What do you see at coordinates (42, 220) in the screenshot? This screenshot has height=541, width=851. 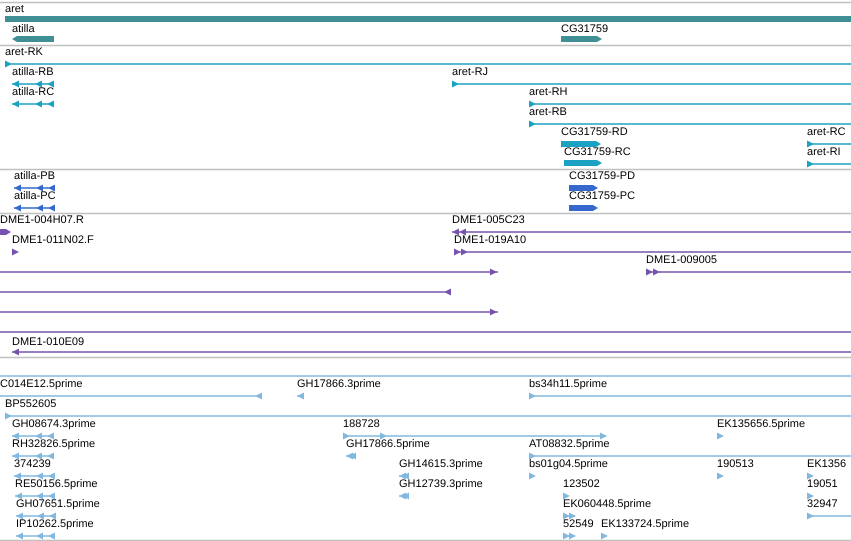 I see `feature-label: DME1-004H07.R` at bounding box center [42, 220].